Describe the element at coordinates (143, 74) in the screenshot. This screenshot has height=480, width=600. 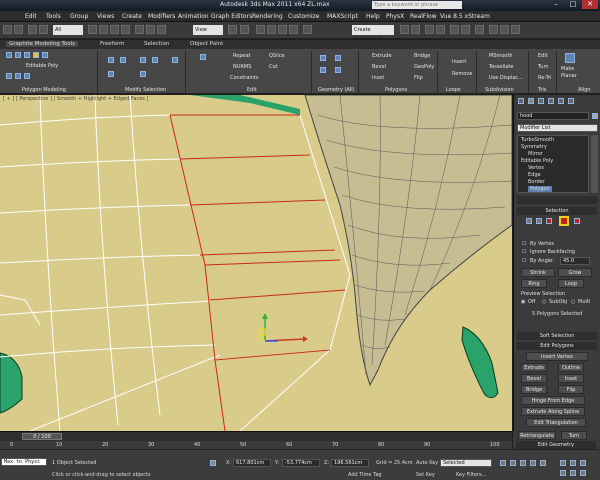
I see `select-step-icon` at that location.